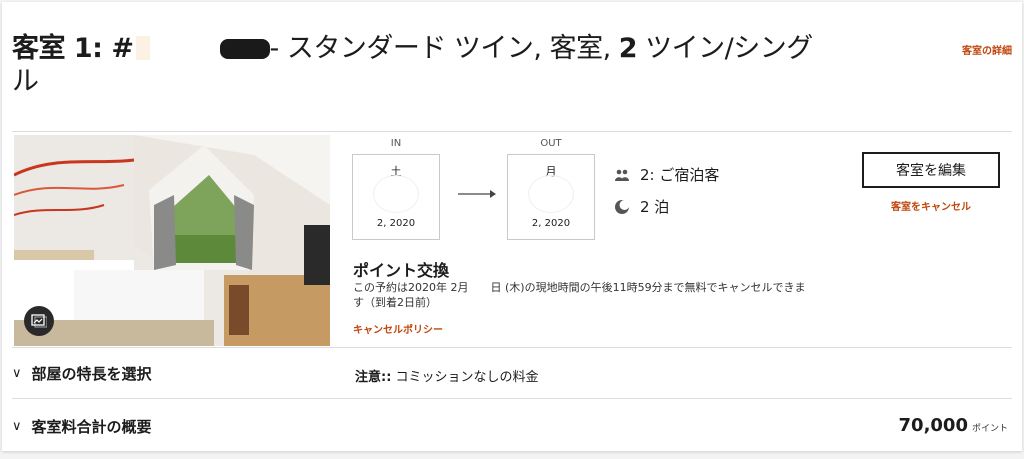 Image resolution: width=1024 pixels, height=459 pixels. I want to click on select-features-label: 部屋の特長を選択, so click(91, 374).